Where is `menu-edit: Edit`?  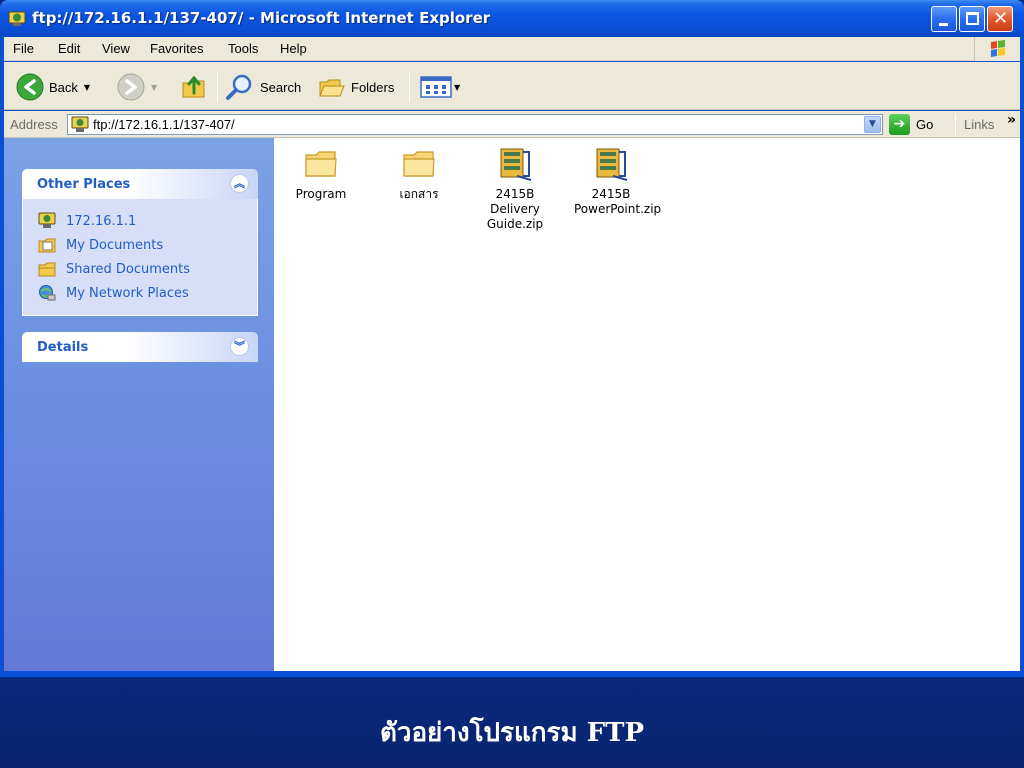 menu-edit: Edit is located at coordinates (69, 48).